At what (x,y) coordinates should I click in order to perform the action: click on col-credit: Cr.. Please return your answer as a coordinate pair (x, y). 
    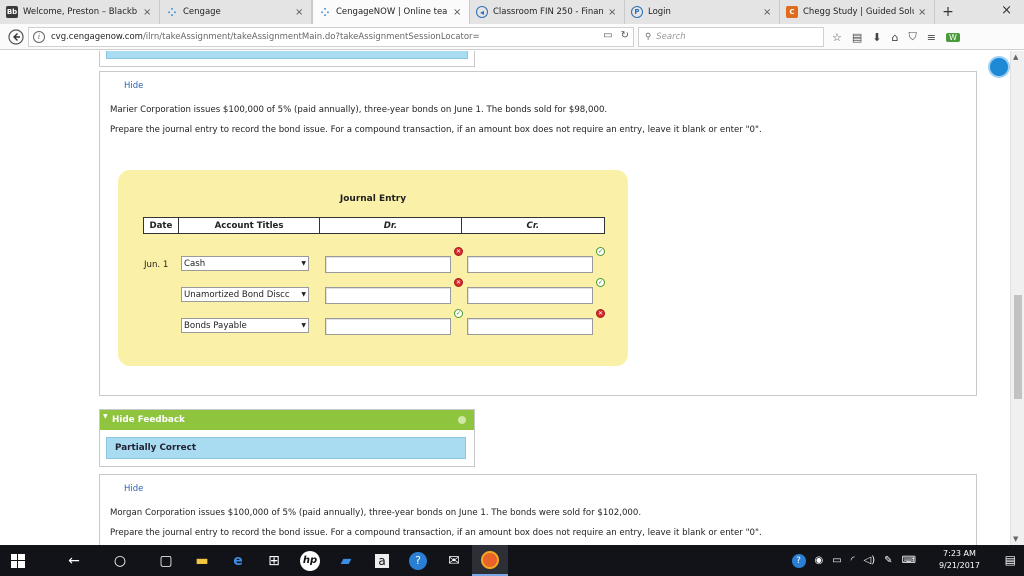
    Looking at the image, I should click on (533, 225).